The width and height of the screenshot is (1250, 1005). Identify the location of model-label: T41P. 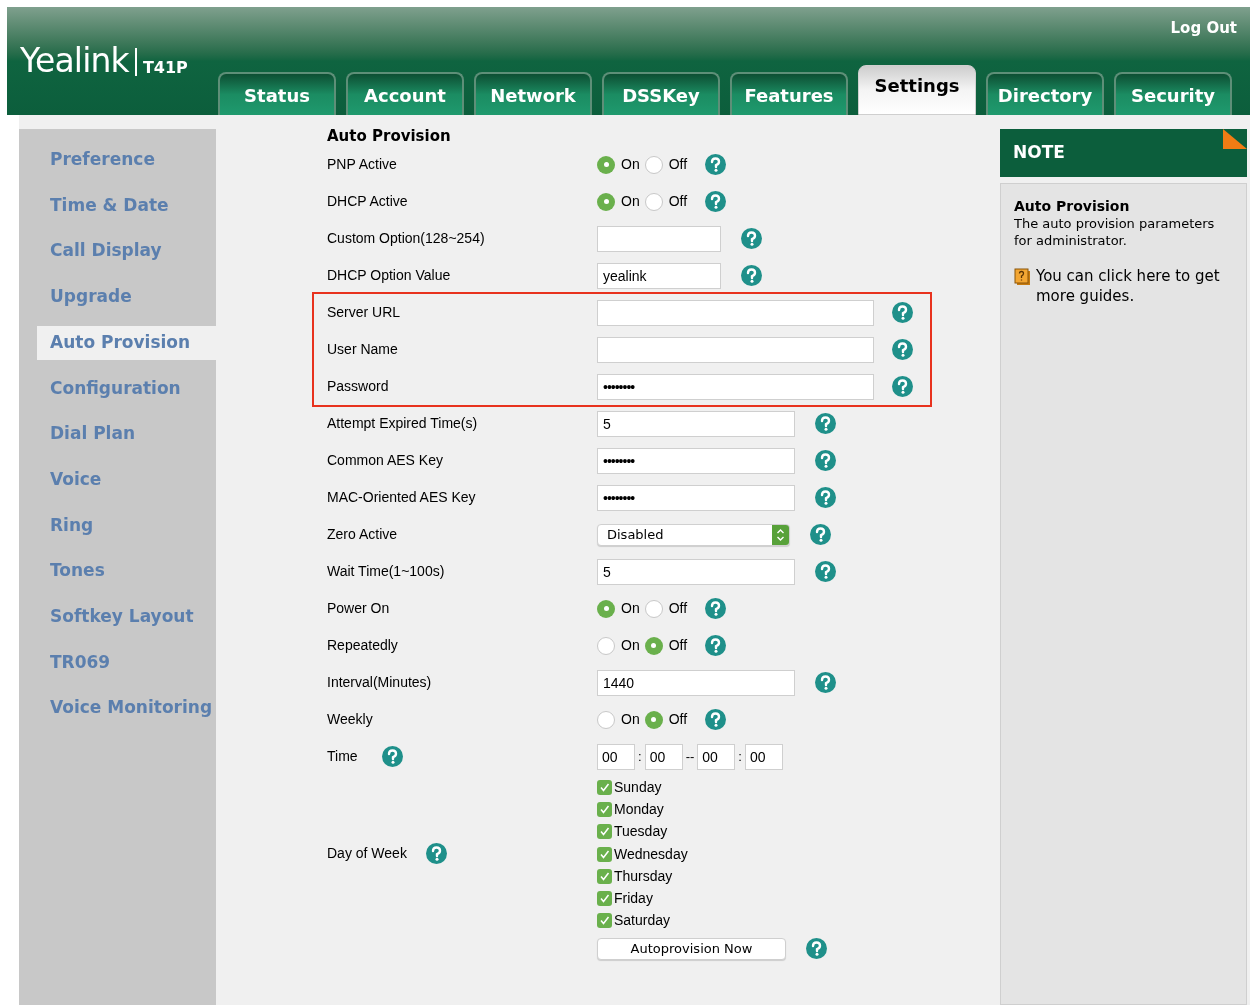
(165, 68).